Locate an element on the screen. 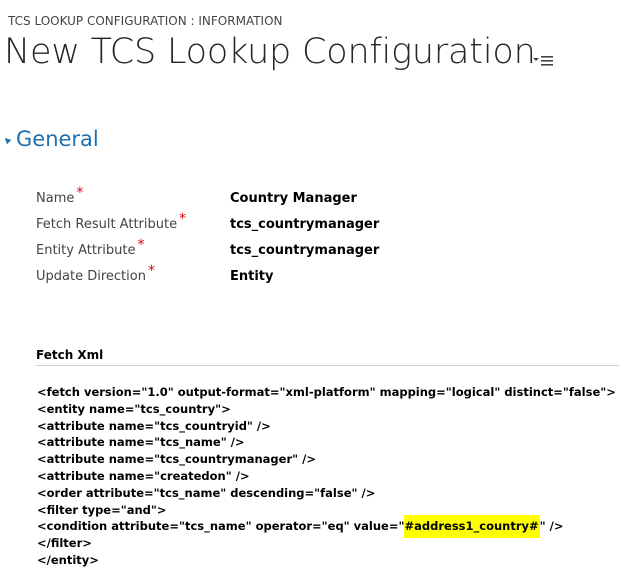 The width and height of the screenshot is (621, 575). list-menu-icon is located at coordinates (543, 60).